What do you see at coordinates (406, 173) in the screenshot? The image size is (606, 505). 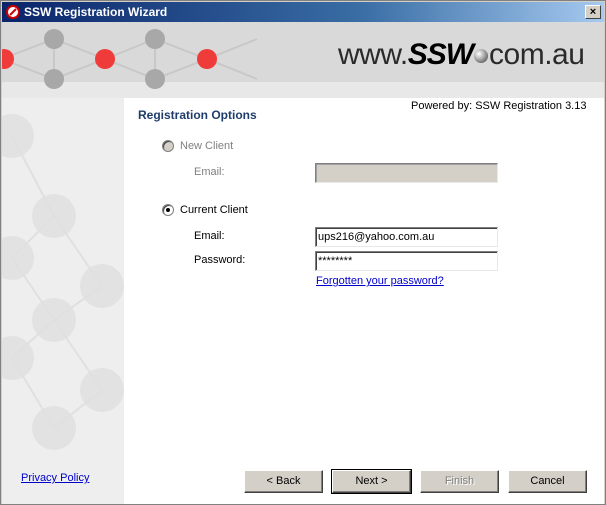 I see `new-client-email-field` at bounding box center [406, 173].